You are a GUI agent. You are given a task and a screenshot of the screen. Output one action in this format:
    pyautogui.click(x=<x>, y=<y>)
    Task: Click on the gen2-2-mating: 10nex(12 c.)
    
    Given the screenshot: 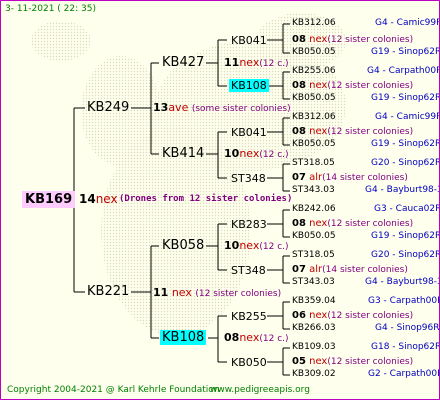 What is the action you would take?
    pyautogui.click(x=256, y=153)
    